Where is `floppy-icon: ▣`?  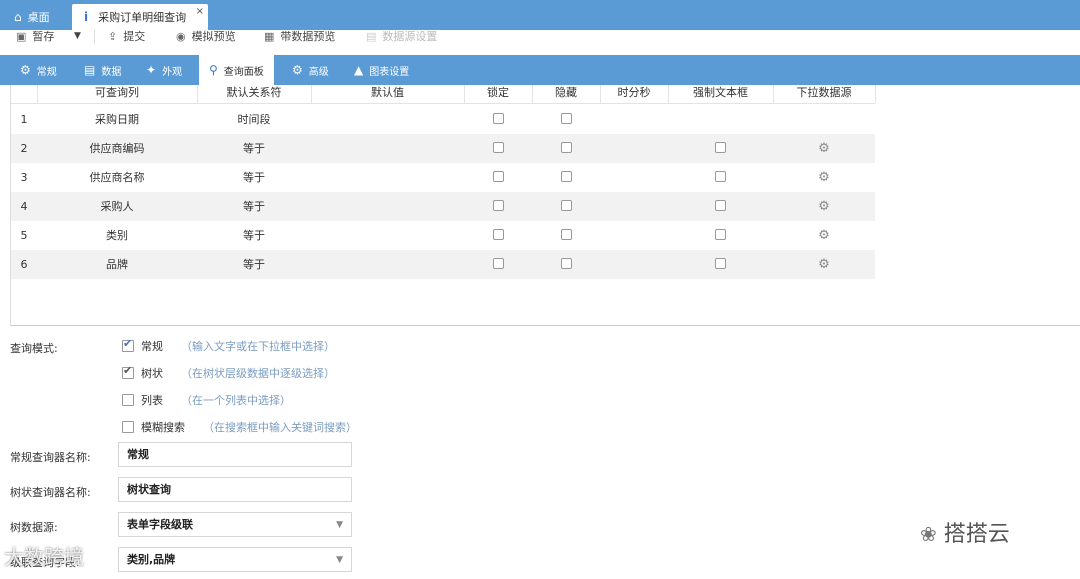 floppy-icon: ▣ is located at coordinates (21, 36).